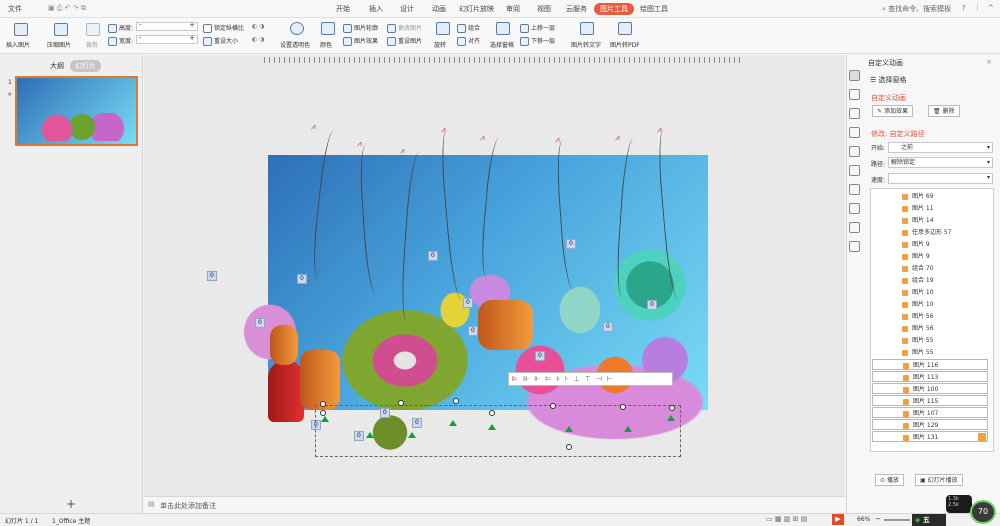  What do you see at coordinates (854, 151) in the screenshot?
I see `side-properties-icon` at bounding box center [854, 151].